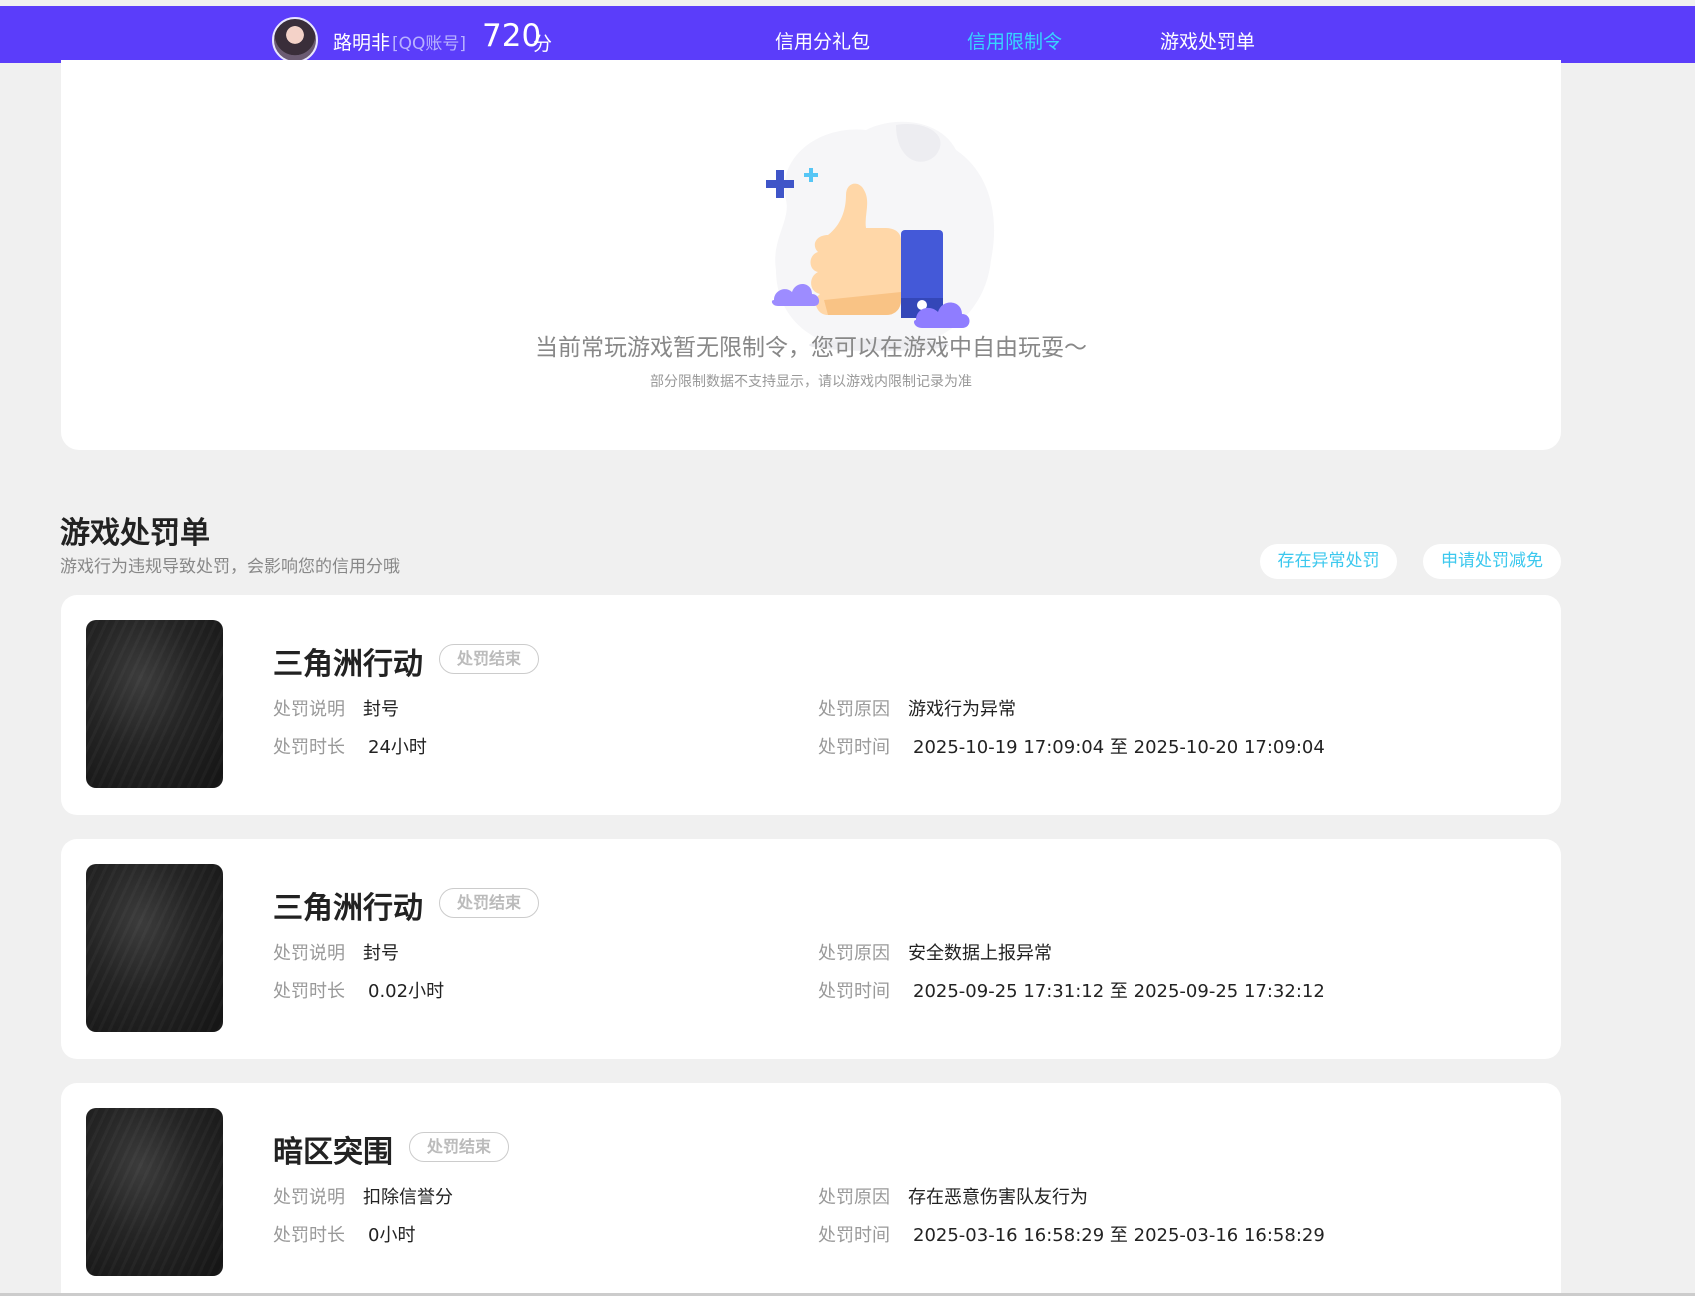 The image size is (1695, 1296). Describe the element at coordinates (408, 1197) in the screenshot. I see `penalty-desc-value: 扣除信誉分` at that location.